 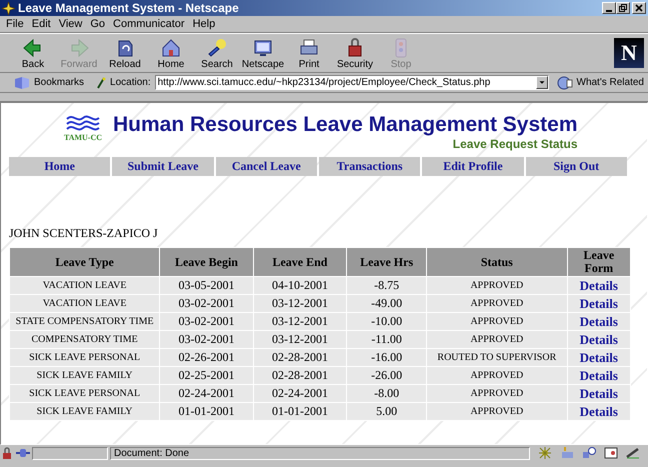 I want to click on table-cell: COMPENSATORY TIME, so click(x=85, y=339).